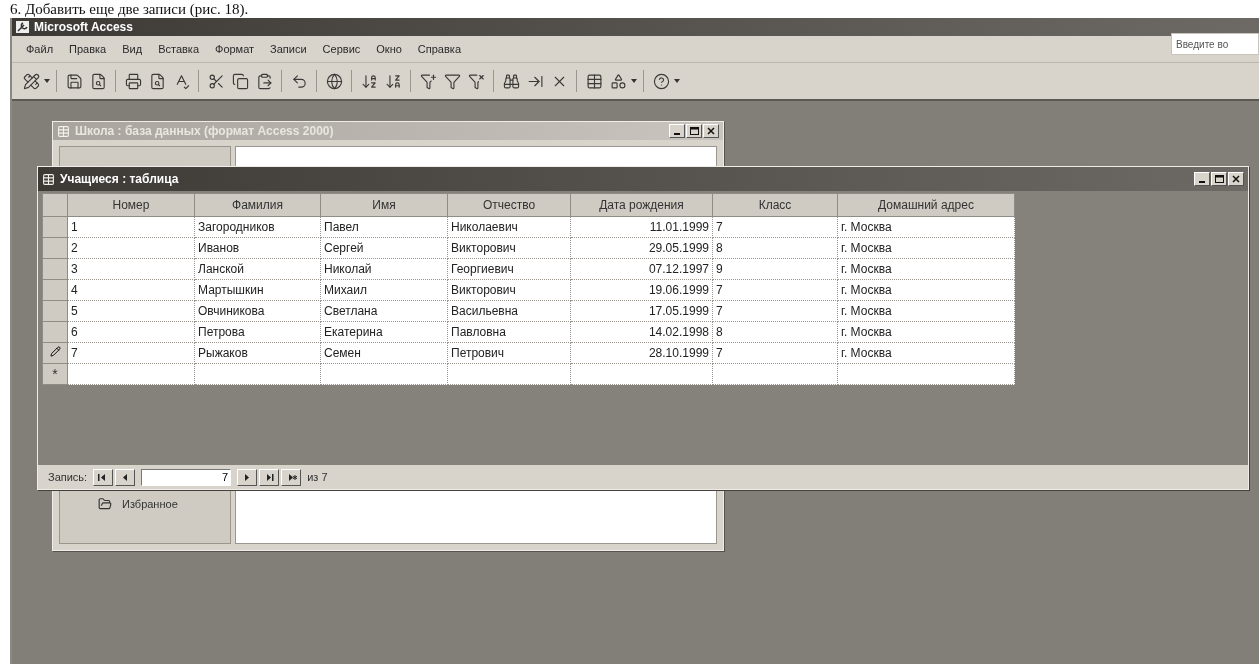 This screenshot has height=664, width=1259. What do you see at coordinates (369, 81) in the screenshot?
I see `sort-ascending-icon` at bounding box center [369, 81].